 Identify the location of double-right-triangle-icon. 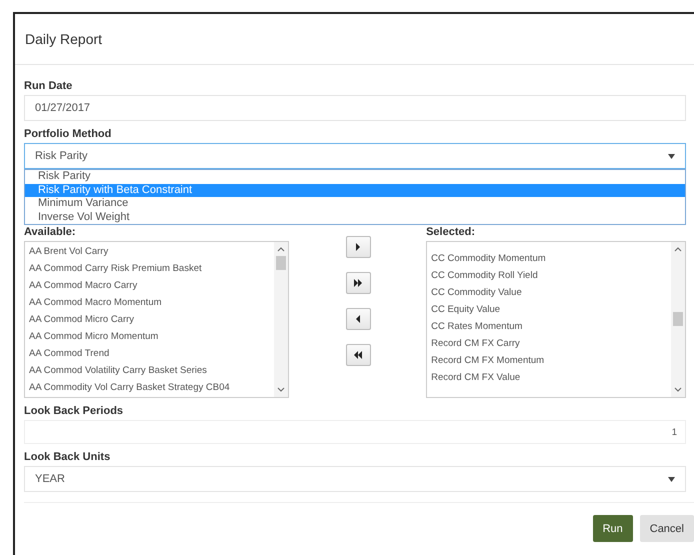
(358, 283).